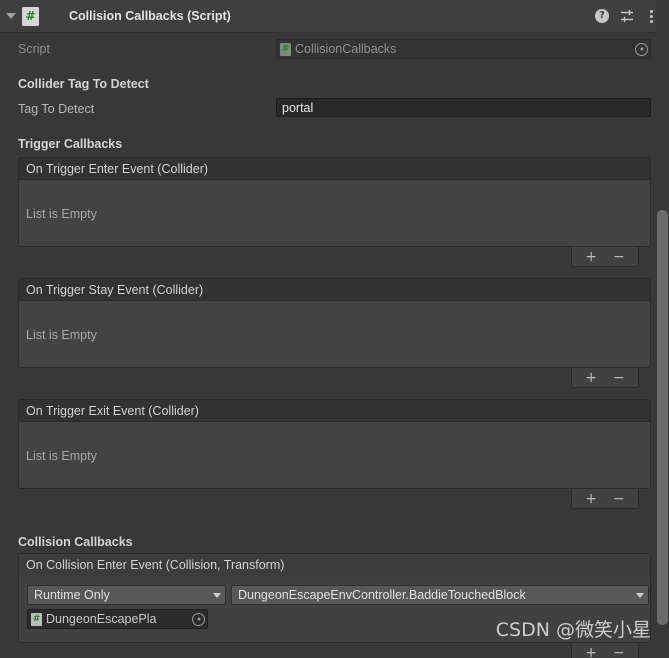 This screenshot has width=669, height=658. I want to click on on-trigger-exit-body: List is Empty, so click(334, 455).